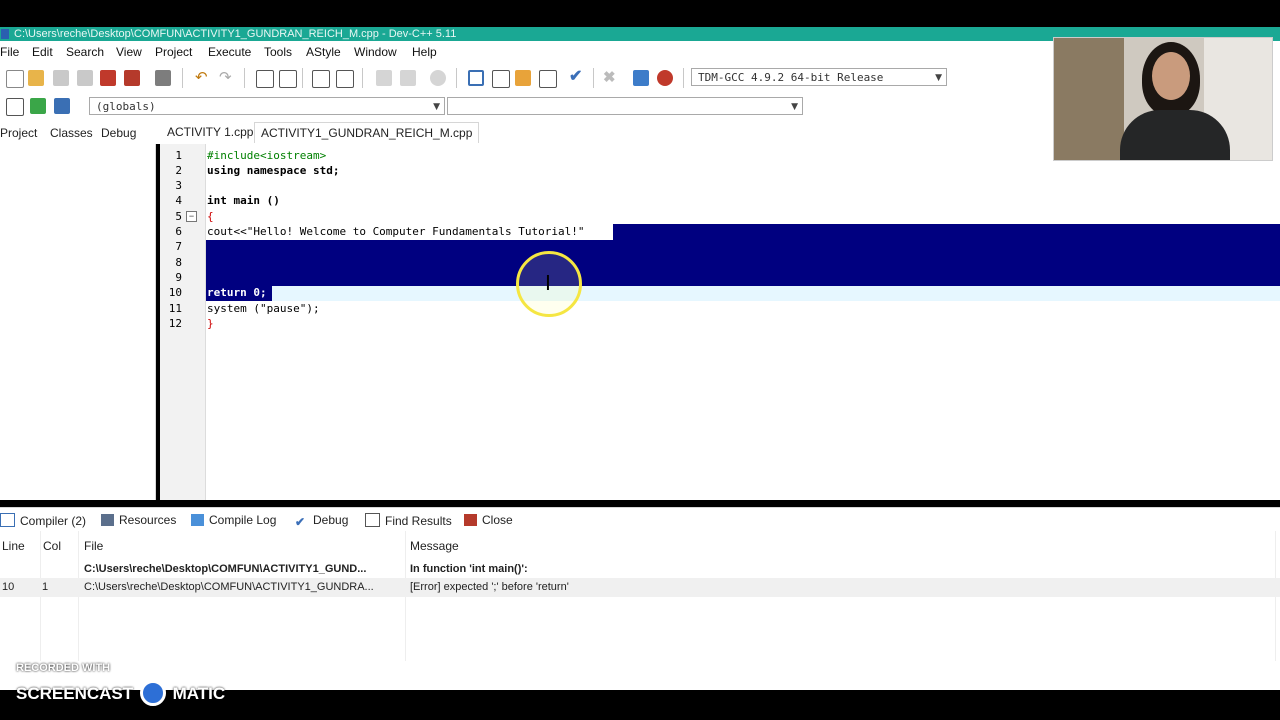  What do you see at coordinates (118, 133) in the screenshot?
I see `tab-debug: Debug` at bounding box center [118, 133].